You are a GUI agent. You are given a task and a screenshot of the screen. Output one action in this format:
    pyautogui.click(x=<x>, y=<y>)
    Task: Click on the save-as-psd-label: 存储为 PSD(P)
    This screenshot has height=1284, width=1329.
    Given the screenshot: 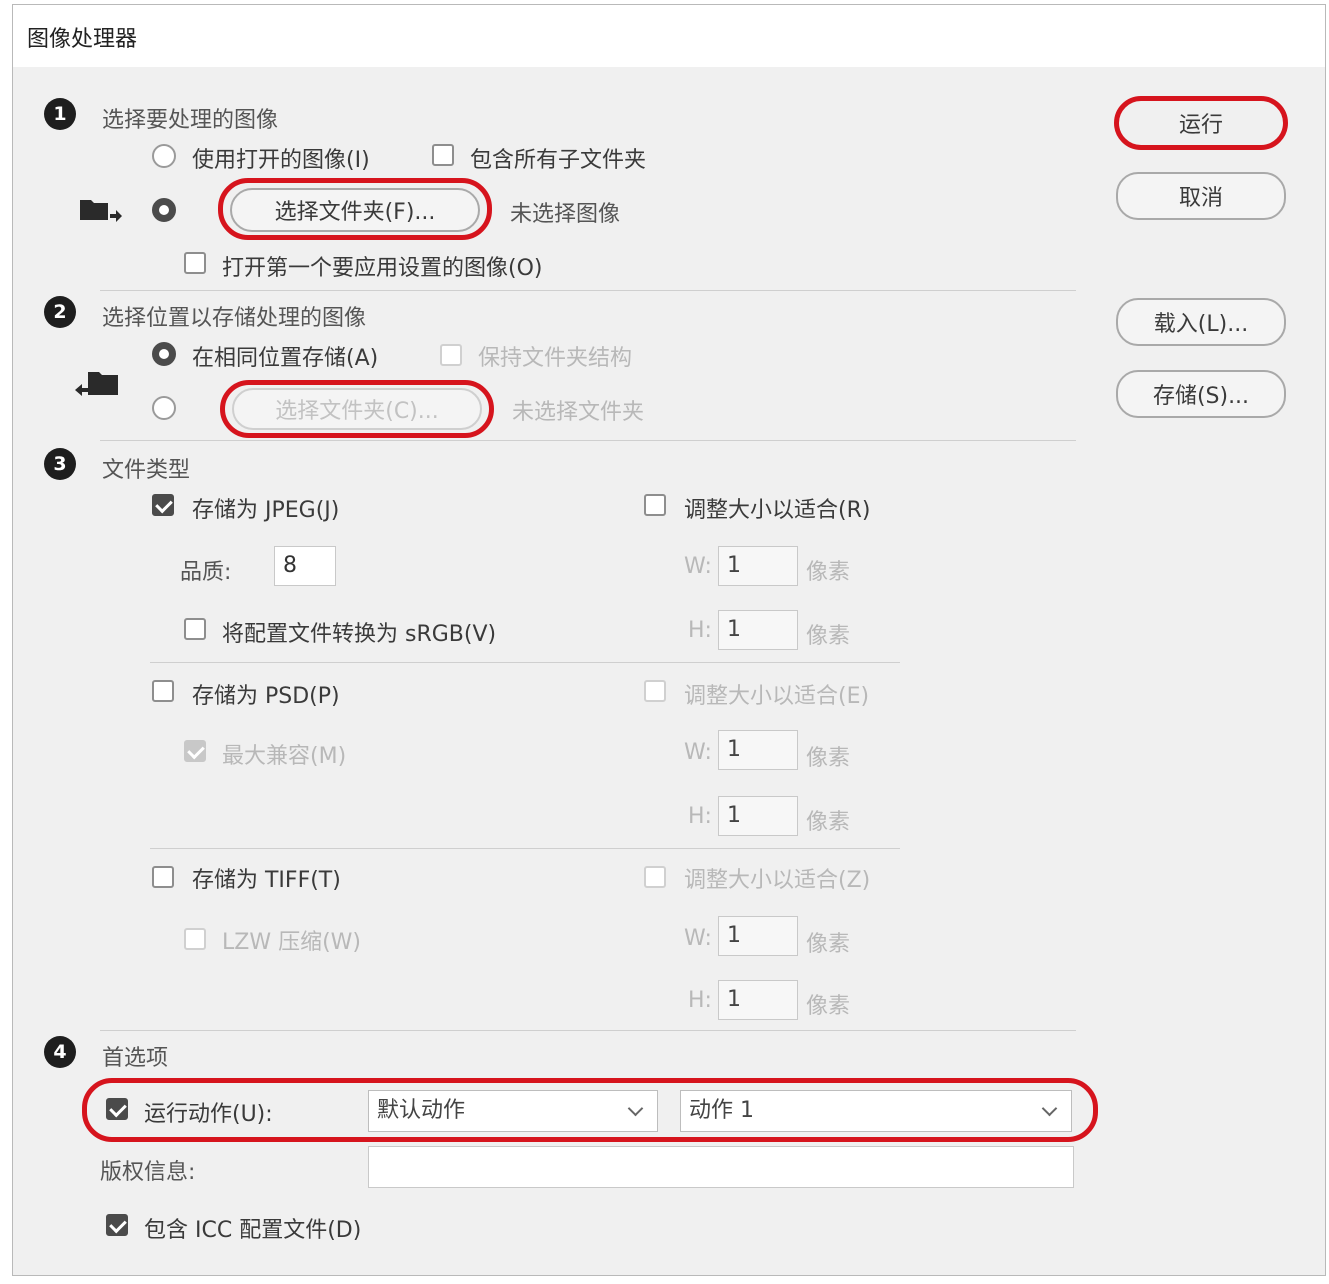 What is the action you would take?
    pyautogui.click(x=266, y=696)
    